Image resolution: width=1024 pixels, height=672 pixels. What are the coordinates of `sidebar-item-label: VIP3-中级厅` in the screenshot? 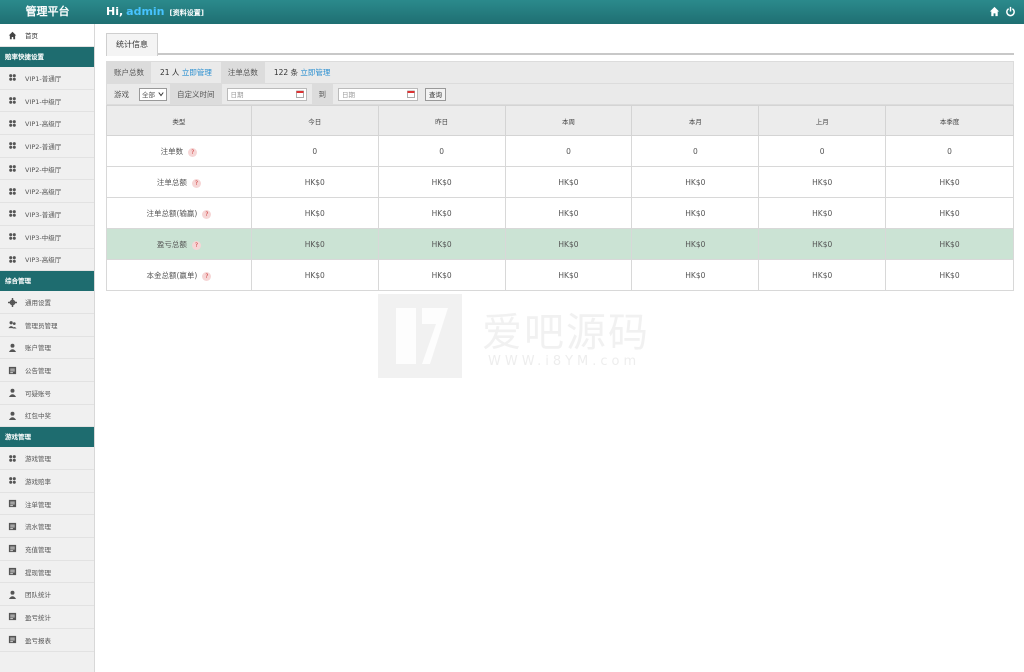 It's located at (43, 237).